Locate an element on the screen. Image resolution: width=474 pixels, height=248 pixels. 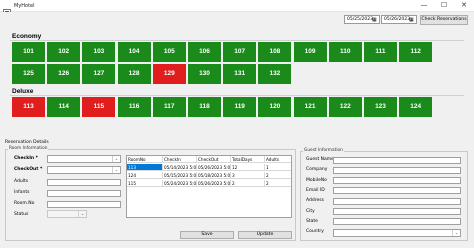
category-title-economy: Economy is located at coordinates (27, 36).